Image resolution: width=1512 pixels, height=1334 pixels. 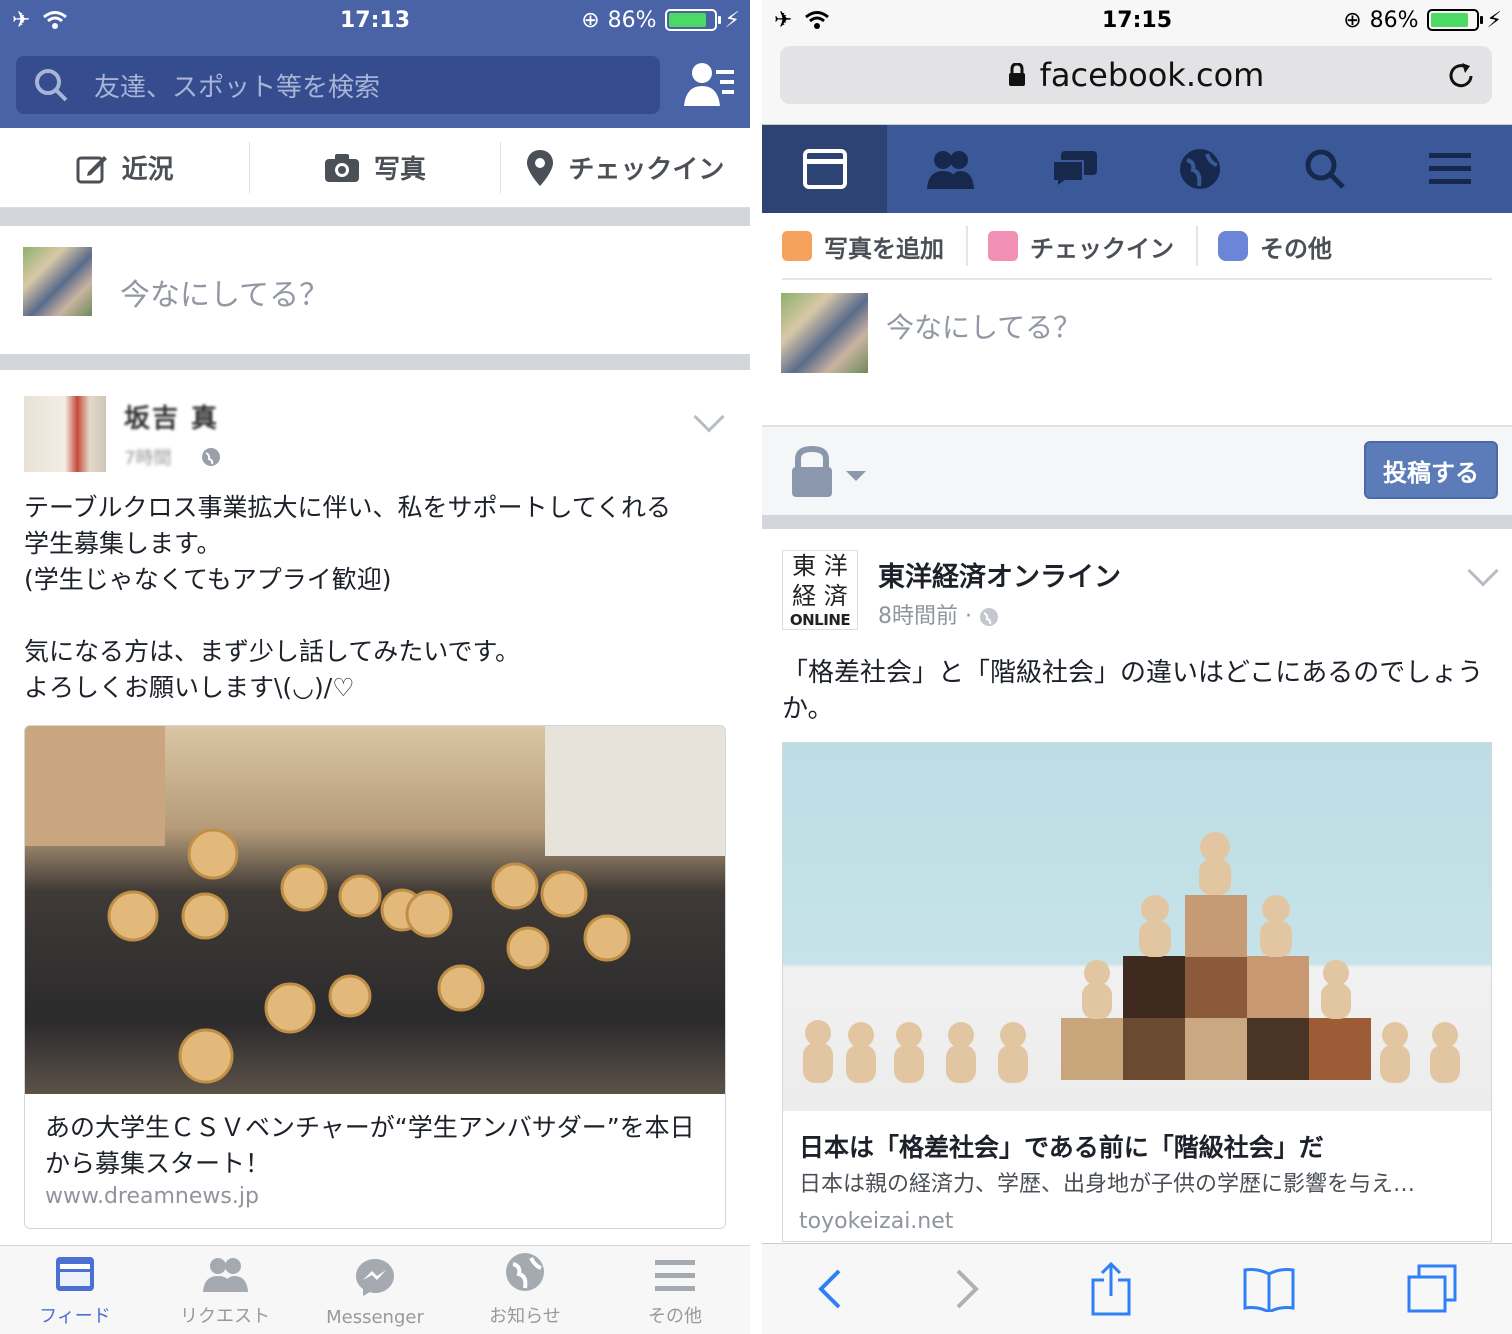 I want to click on logo-line-3: ONLINE, so click(x=820, y=620).